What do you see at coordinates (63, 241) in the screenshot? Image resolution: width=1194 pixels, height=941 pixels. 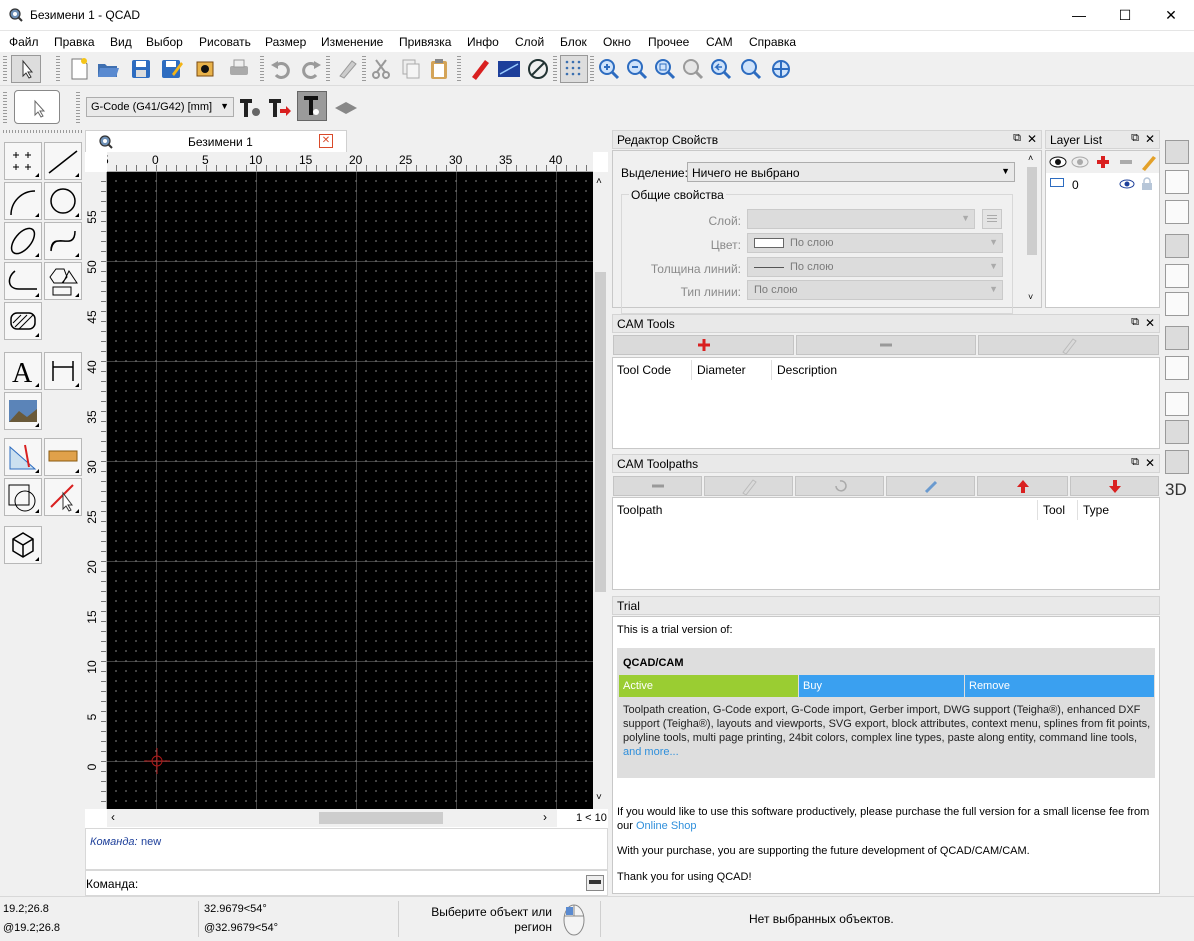 I see `spline-tool-icon` at bounding box center [63, 241].